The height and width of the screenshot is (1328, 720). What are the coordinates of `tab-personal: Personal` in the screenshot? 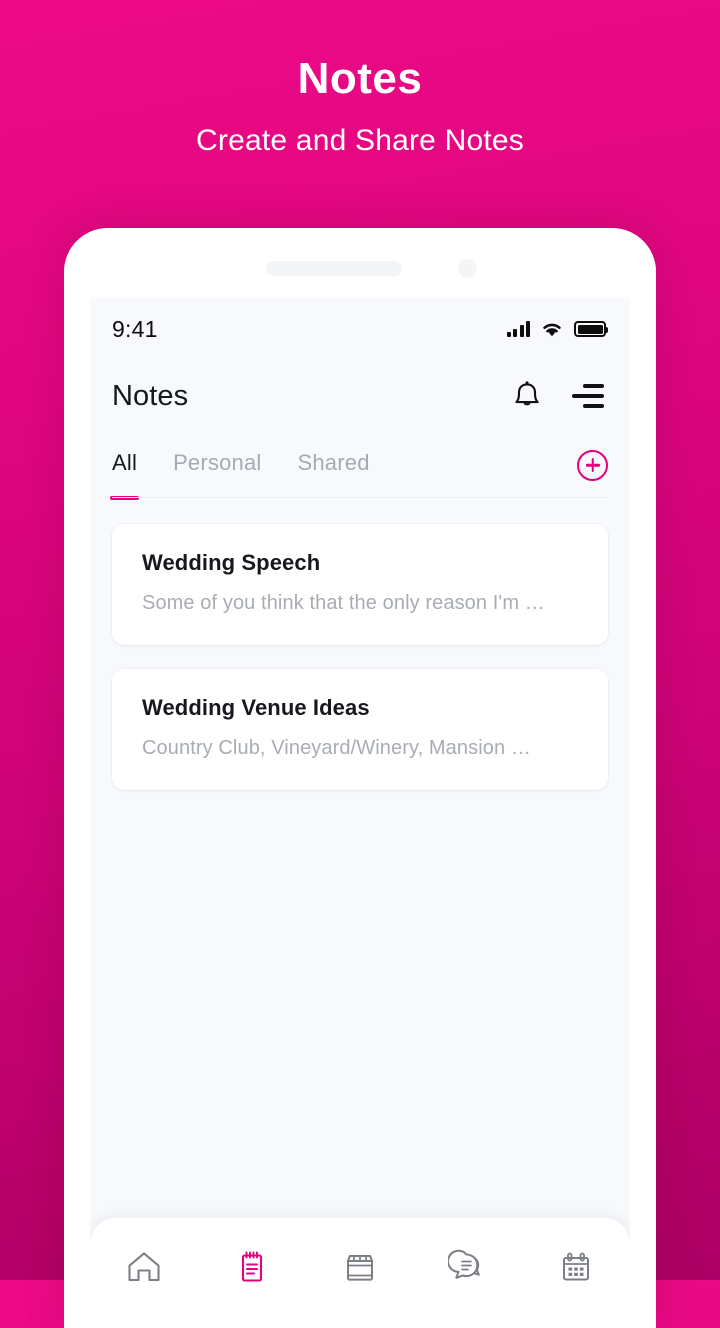 It's located at (217, 465).